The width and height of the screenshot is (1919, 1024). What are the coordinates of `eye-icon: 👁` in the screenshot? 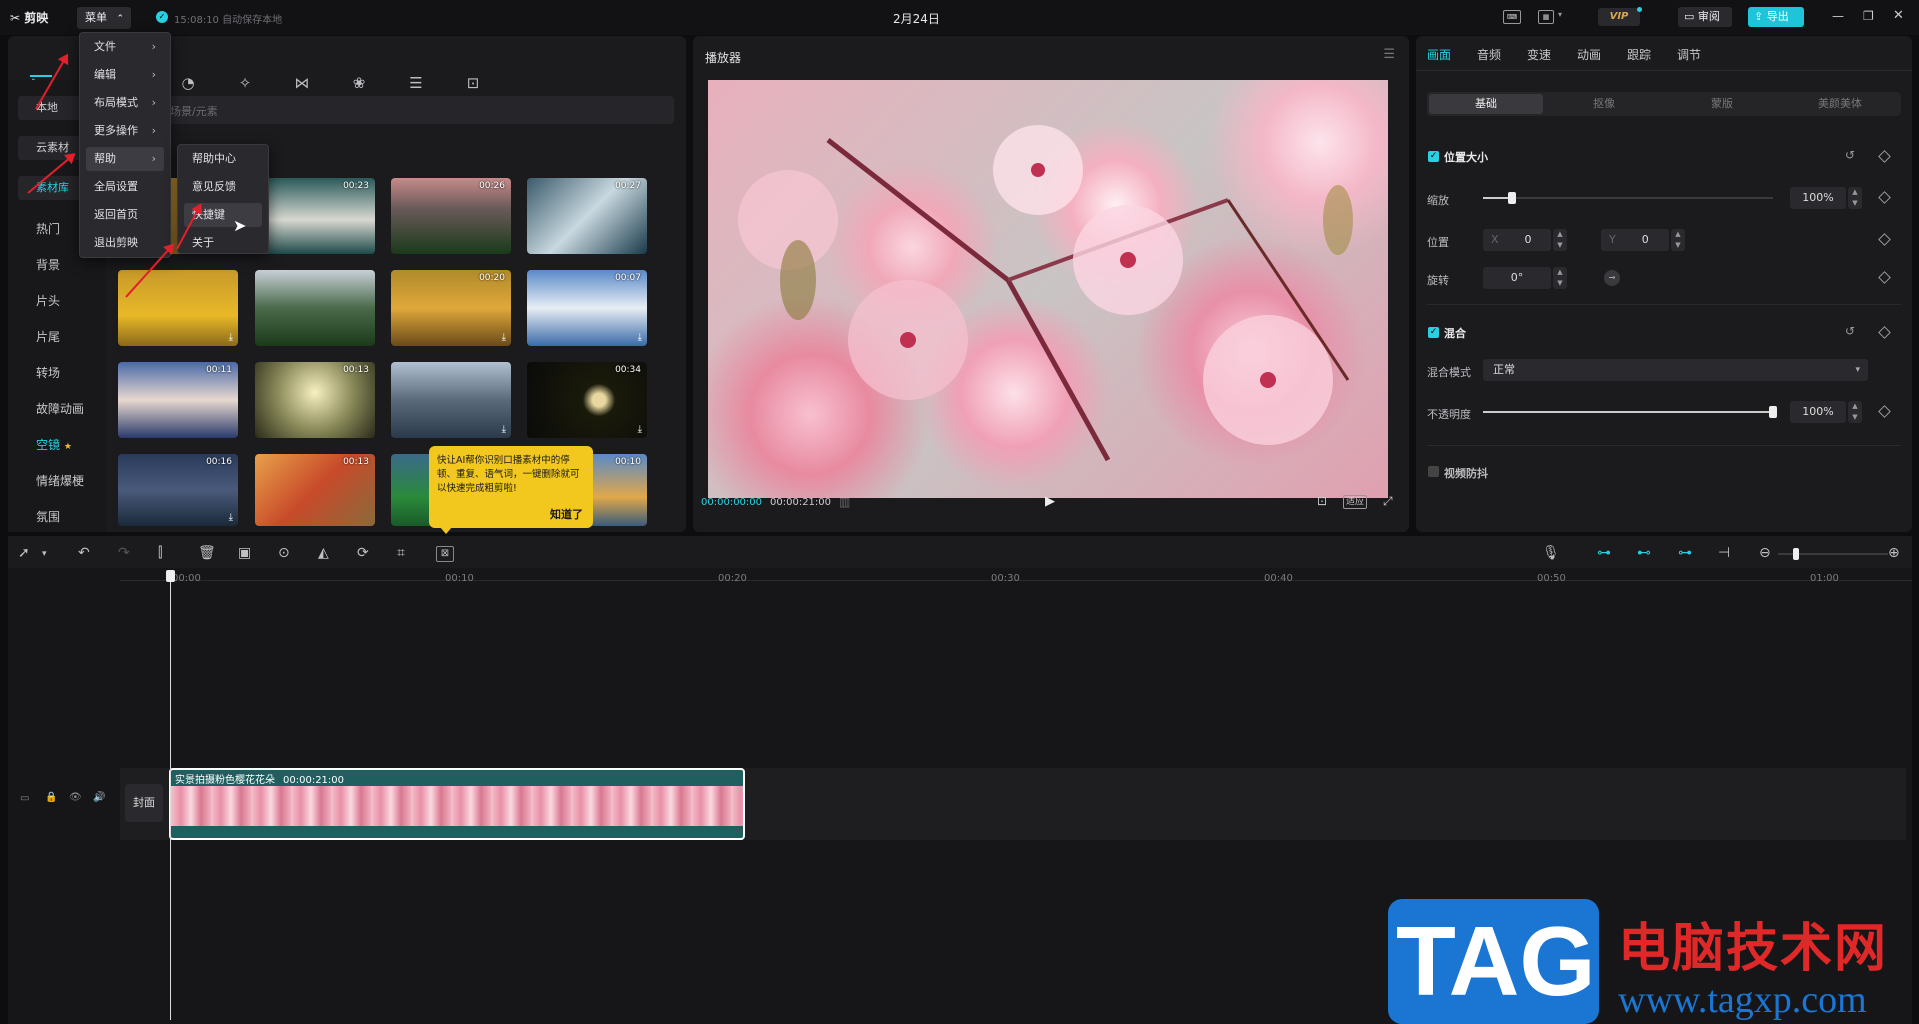 It's located at (75, 797).